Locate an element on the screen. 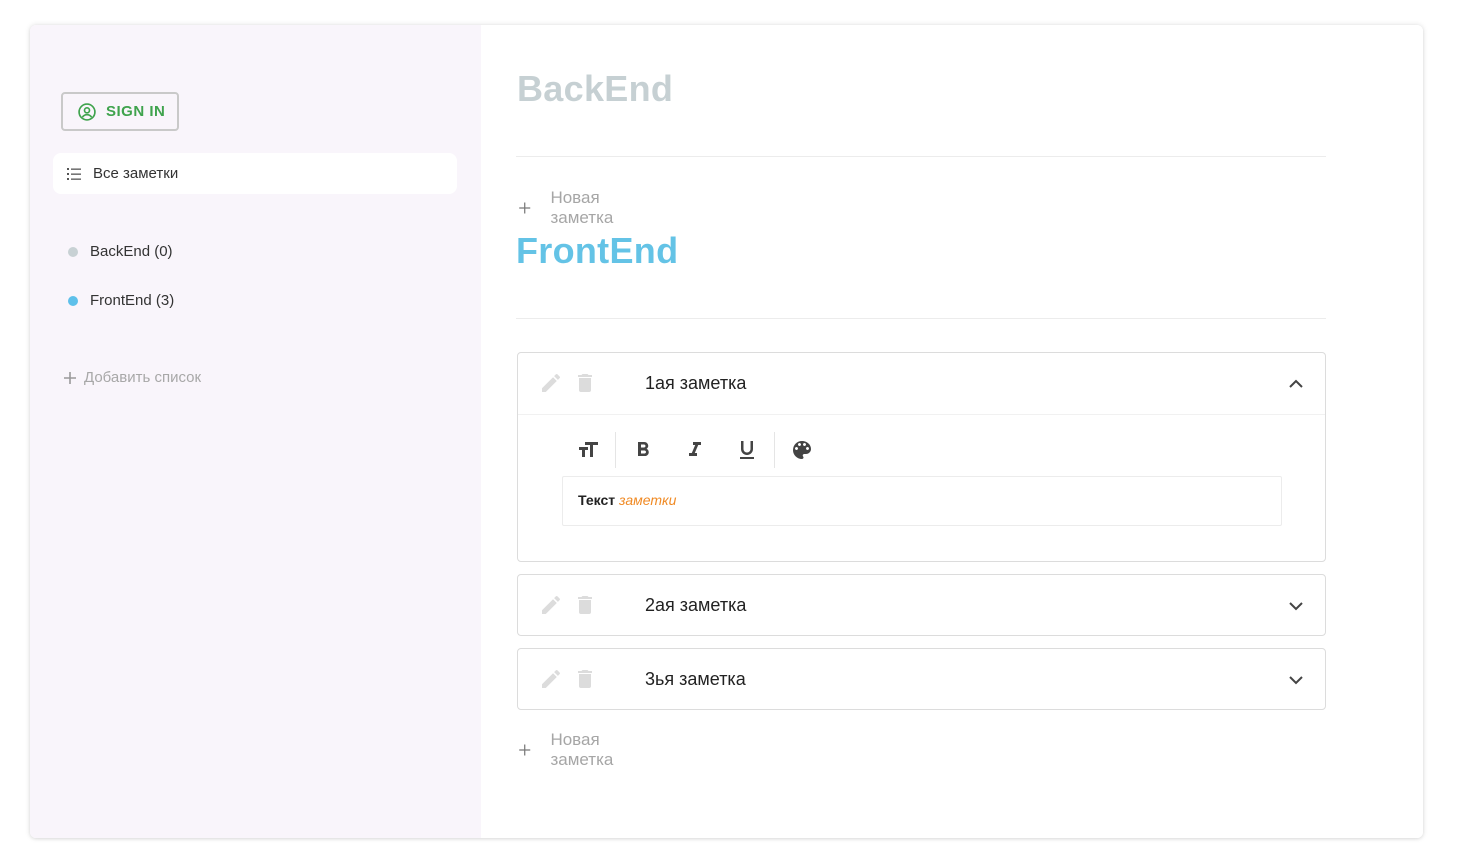 Image resolution: width=1457 pixels, height=861 pixels. italic-icon is located at coordinates (695, 449).